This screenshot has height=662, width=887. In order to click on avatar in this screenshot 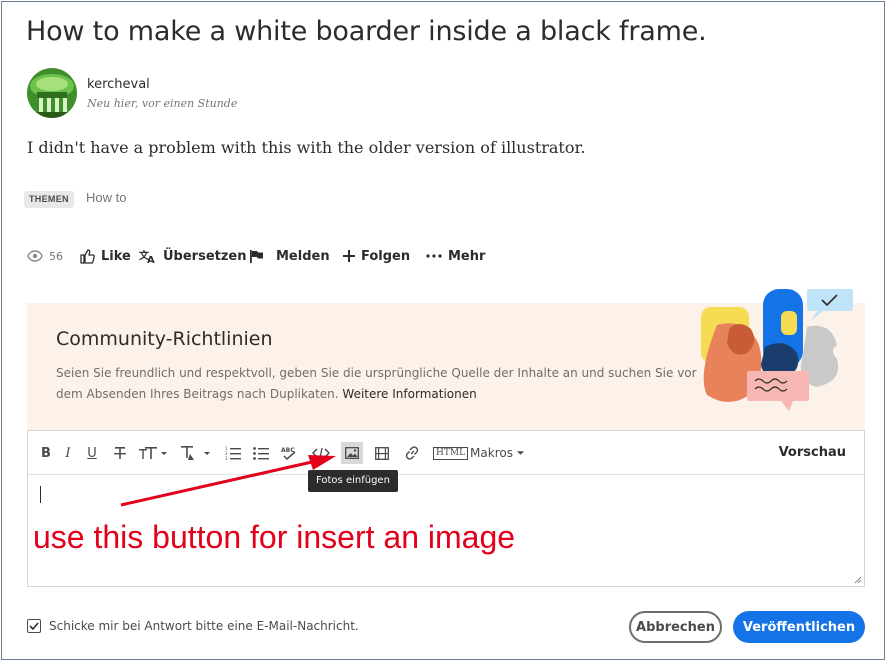, I will do `click(52, 93)`.